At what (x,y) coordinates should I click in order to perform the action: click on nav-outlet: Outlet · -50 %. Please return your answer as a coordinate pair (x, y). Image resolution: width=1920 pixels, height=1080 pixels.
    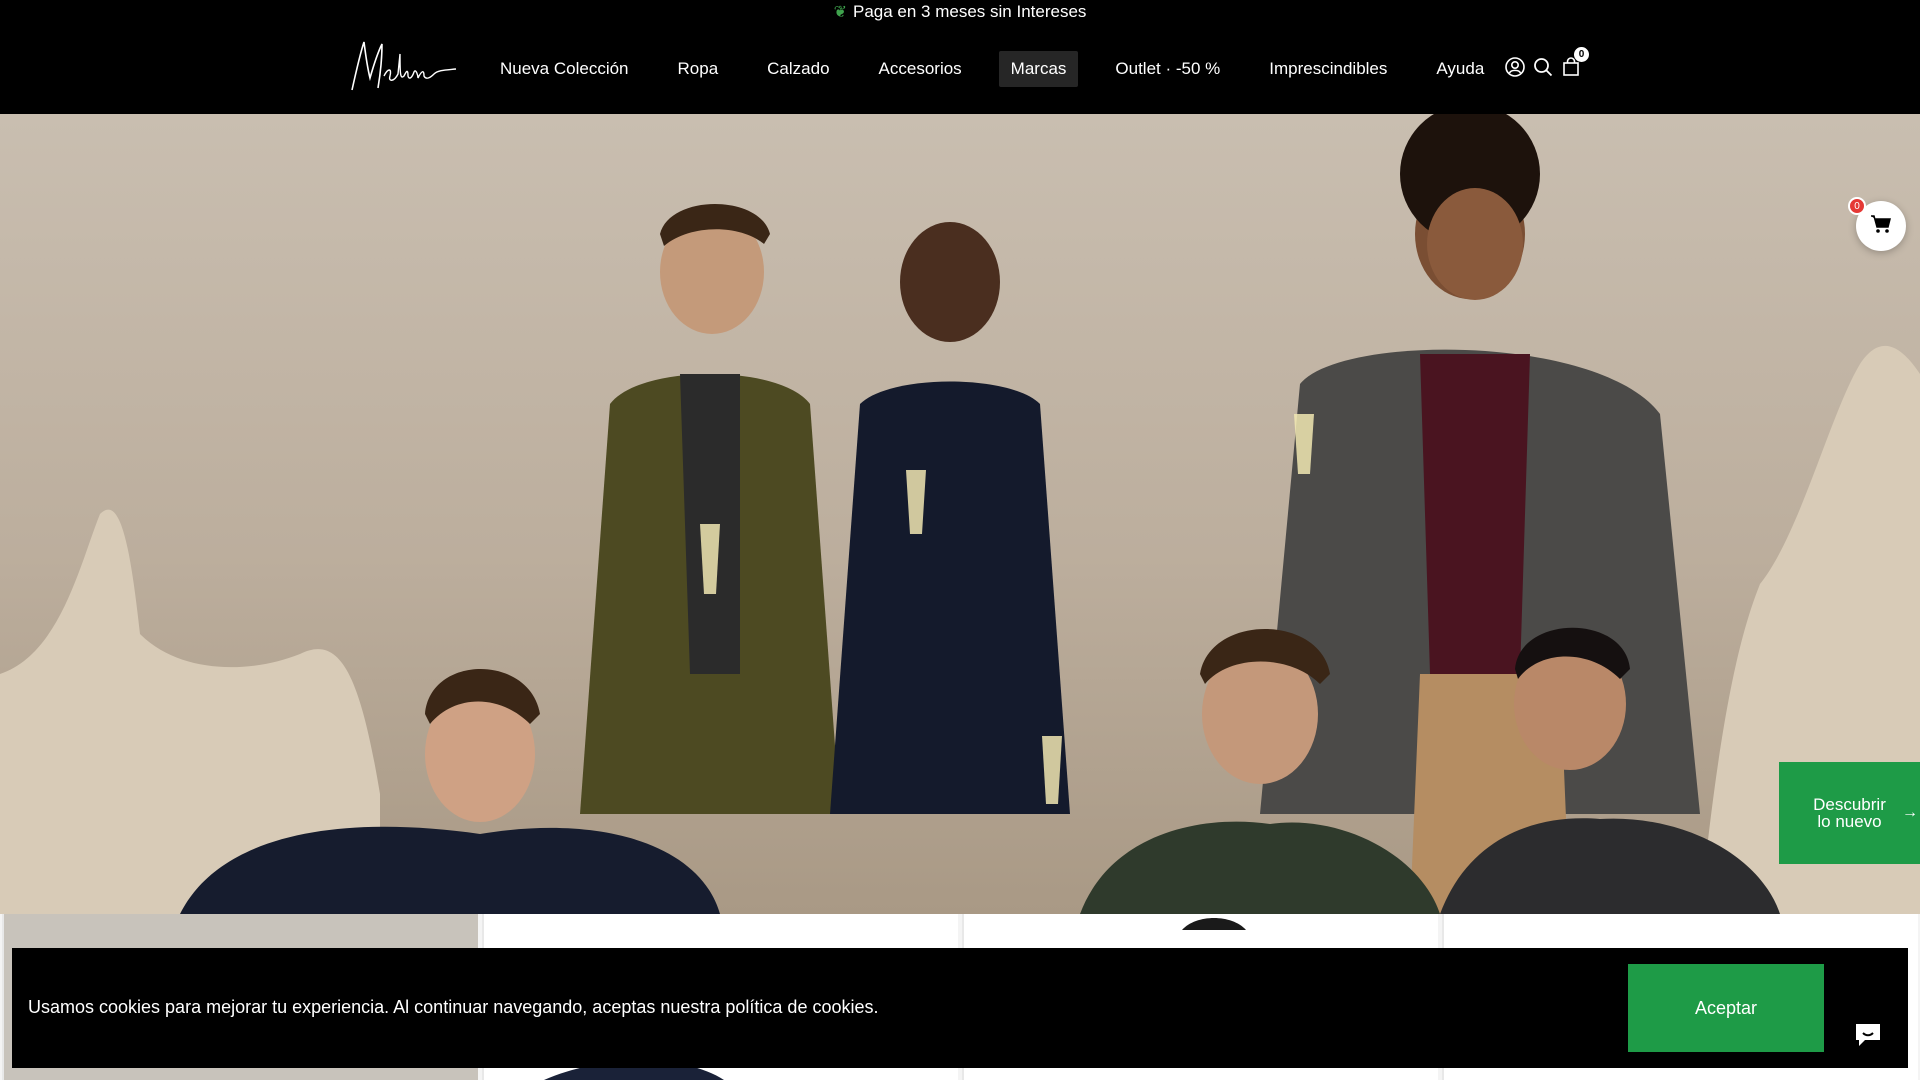
    Looking at the image, I should click on (1167, 69).